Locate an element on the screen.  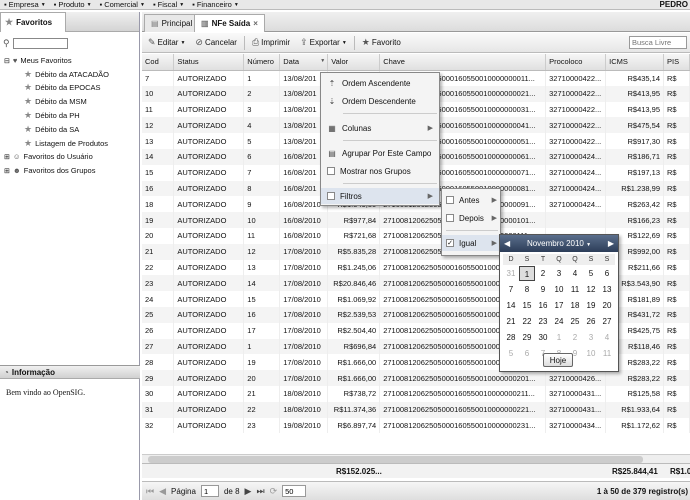
filter-icon: ⚲ is located at coordinates (6, 43).